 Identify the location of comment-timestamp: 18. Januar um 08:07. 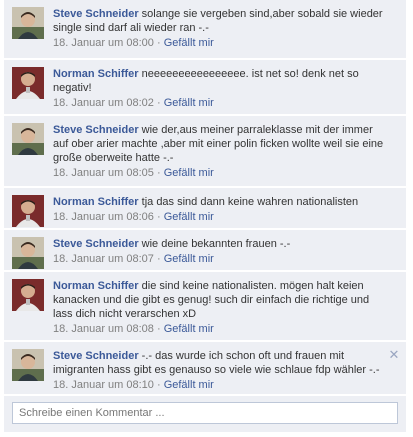
(103, 259).